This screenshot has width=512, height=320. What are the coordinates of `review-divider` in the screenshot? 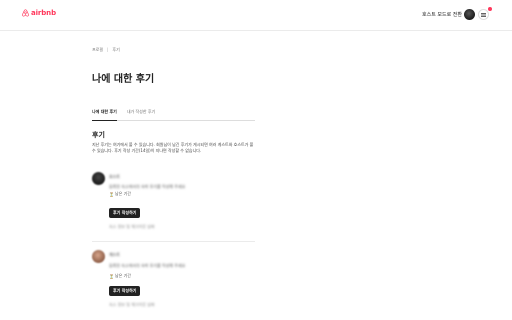 It's located at (173, 241).